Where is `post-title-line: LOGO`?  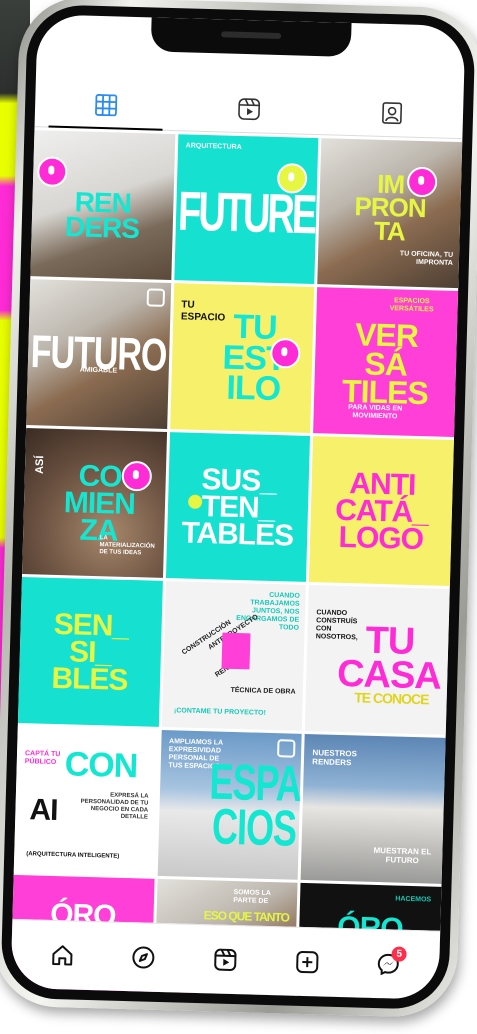 post-title-line: LOGO is located at coordinates (381, 538).